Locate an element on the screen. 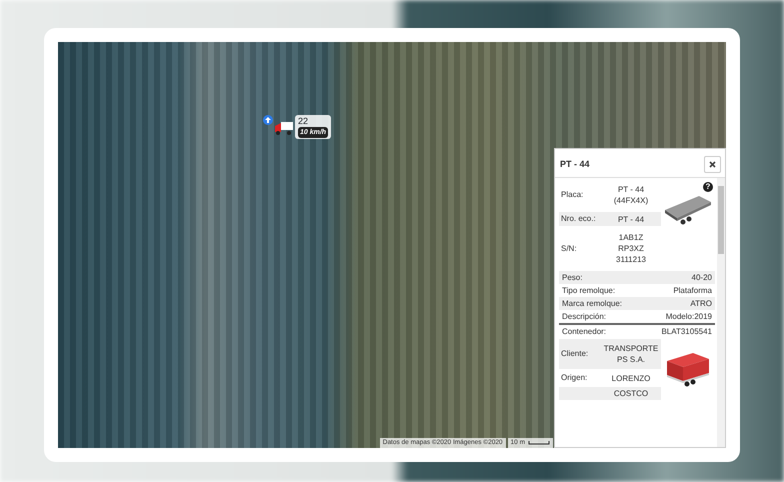  detail-value: ATRO is located at coordinates (701, 303).